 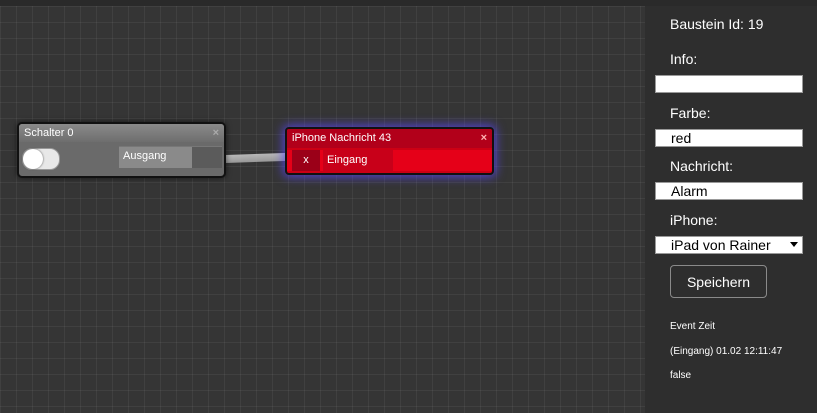 I want to click on event-time-entry: (Eingang) 01.02 12:11:47, so click(x=726, y=351).